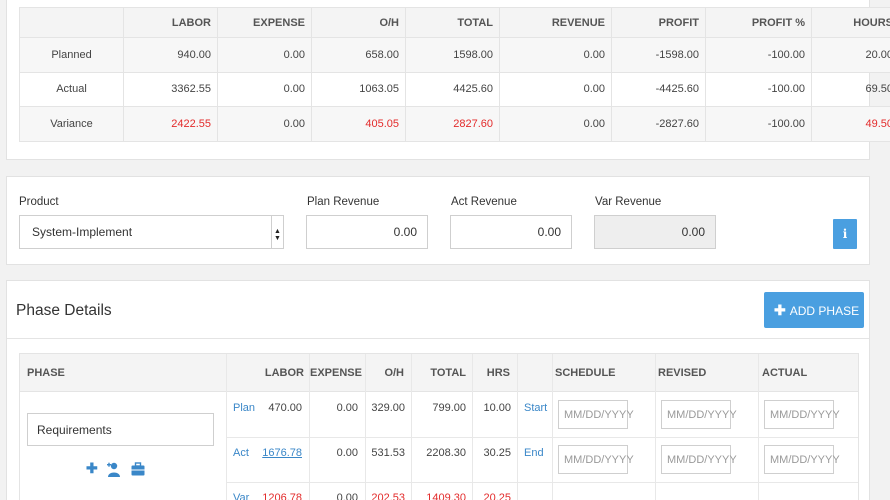  I want to click on oh-cell: 1063.05, so click(358, 89).